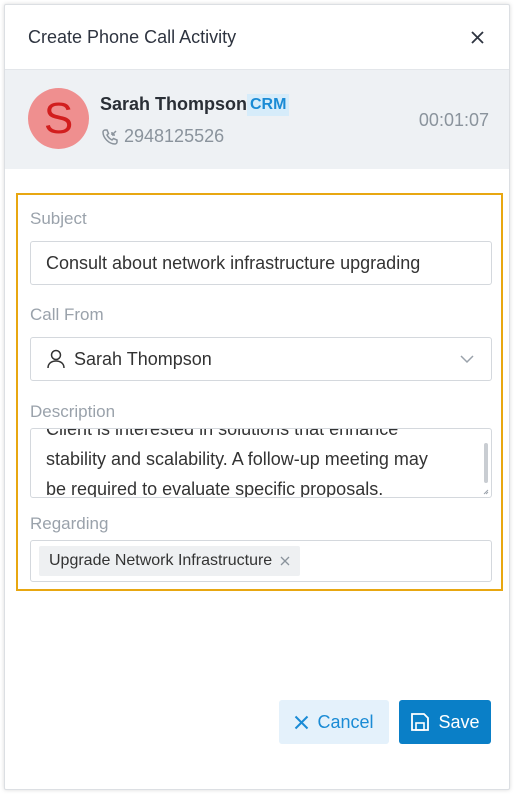 Image resolution: width=514 pixels, height=794 pixels. Describe the element at coordinates (132, 36) in the screenshot. I see `dialog-title: Create Phone Call Activity` at that location.